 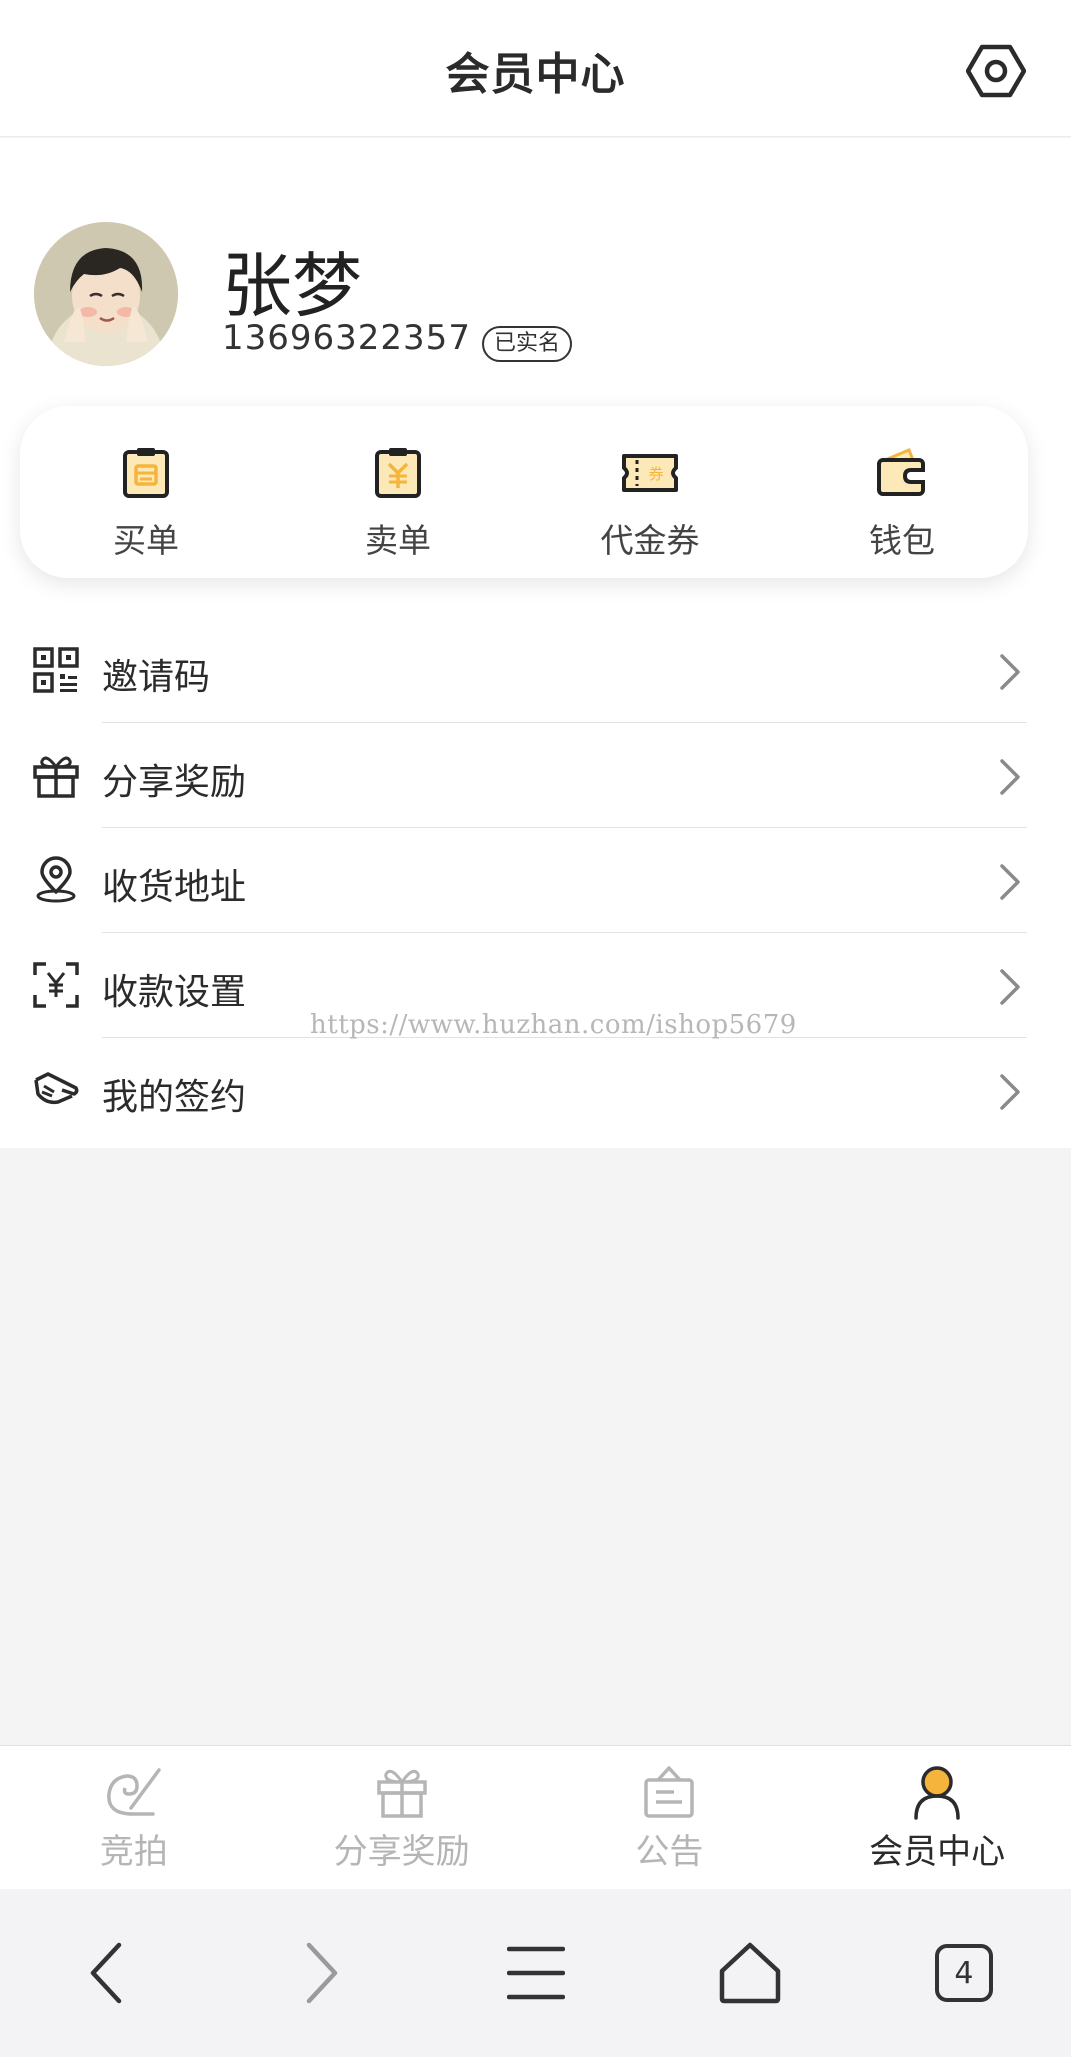 What do you see at coordinates (134, 1817) in the screenshot?
I see `tab-auction: 竞拍` at bounding box center [134, 1817].